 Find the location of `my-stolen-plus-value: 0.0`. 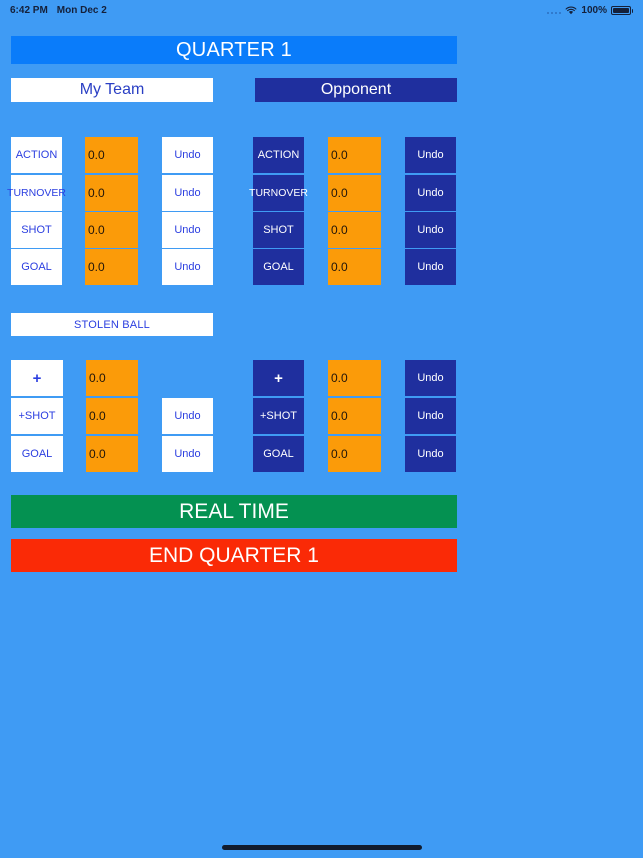

my-stolen-plus-value: 0.0 is located at coordinates (112, 378).